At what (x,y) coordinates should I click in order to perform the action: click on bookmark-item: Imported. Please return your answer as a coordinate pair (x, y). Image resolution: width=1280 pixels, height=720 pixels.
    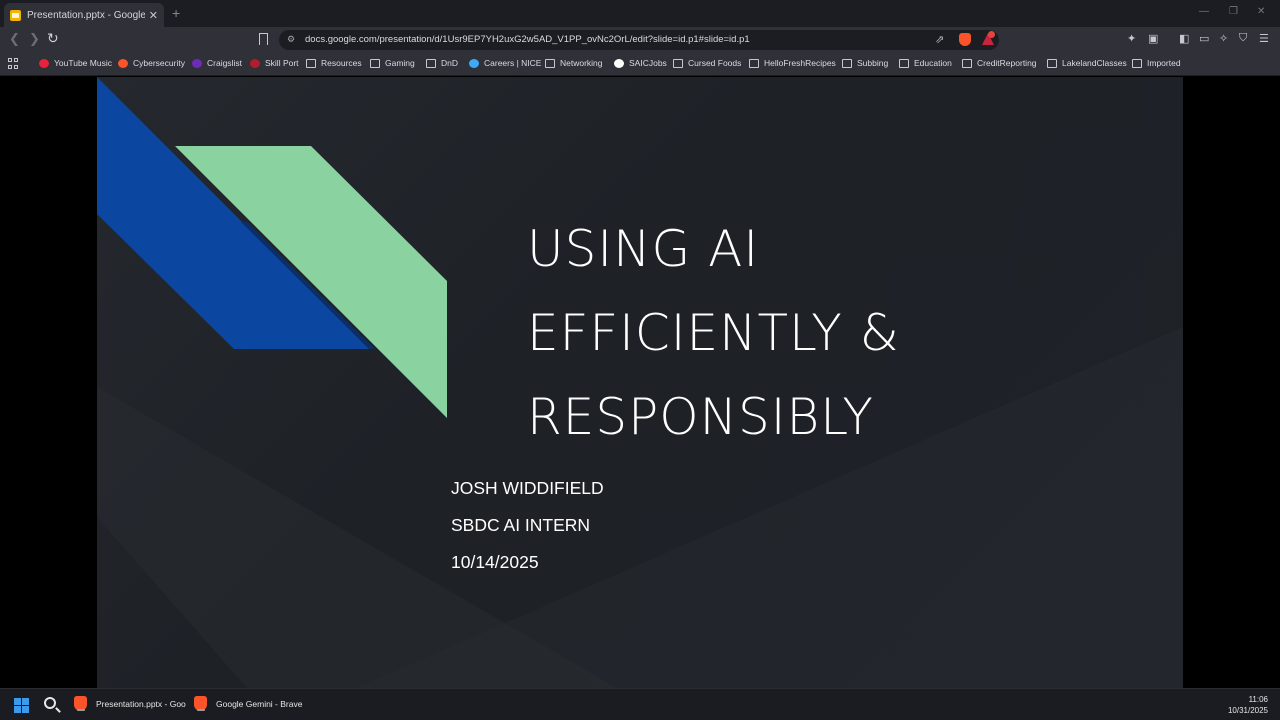
    Looking at the image, I should click on (1156, 63).